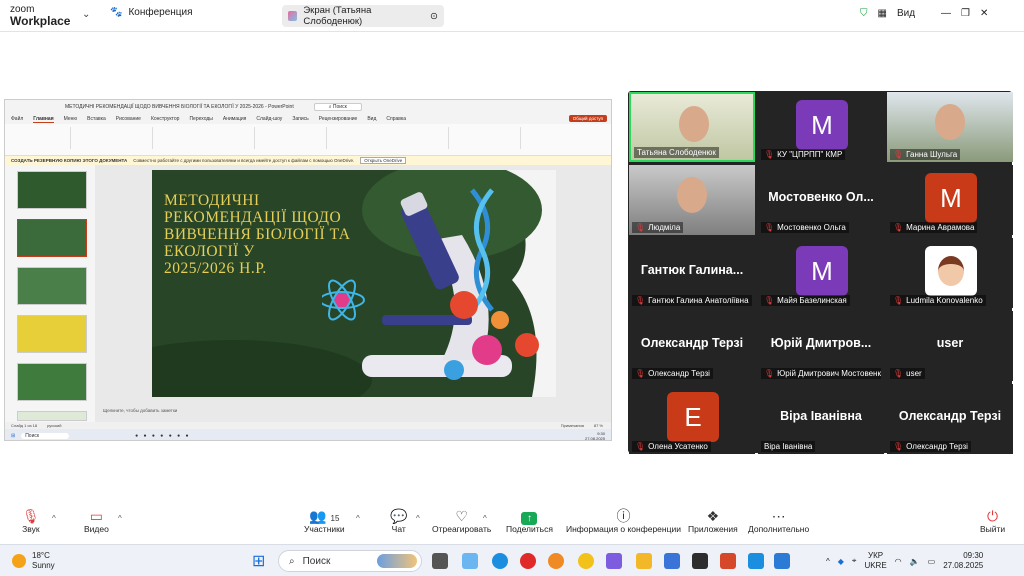 This screenshot has width=1024, height=576. What do you see at coordinates (950, 200) in the screenshot?
I see `participant-tile: M 🎙 Марина Аврамова` at bounding box center [950, 200].